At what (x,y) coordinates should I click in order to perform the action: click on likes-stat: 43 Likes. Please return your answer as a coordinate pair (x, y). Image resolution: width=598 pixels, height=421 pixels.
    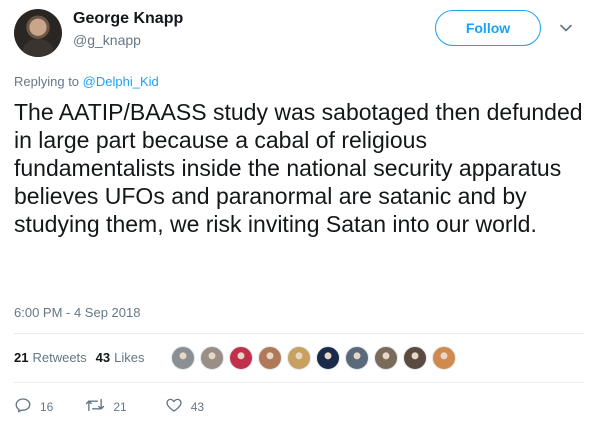
    Looking at the image, I should click on (120, 357).